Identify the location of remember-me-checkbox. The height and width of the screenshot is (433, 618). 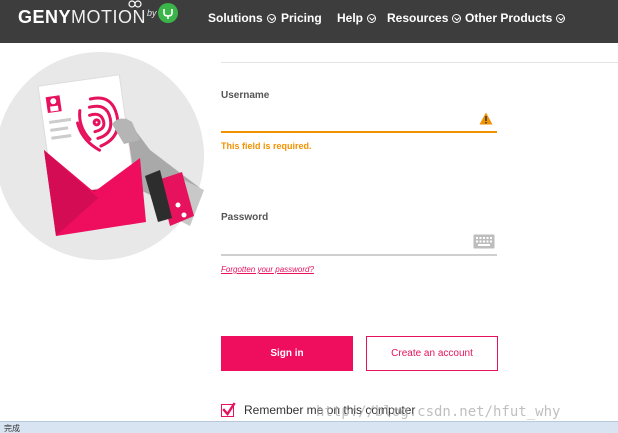
(228, 409).